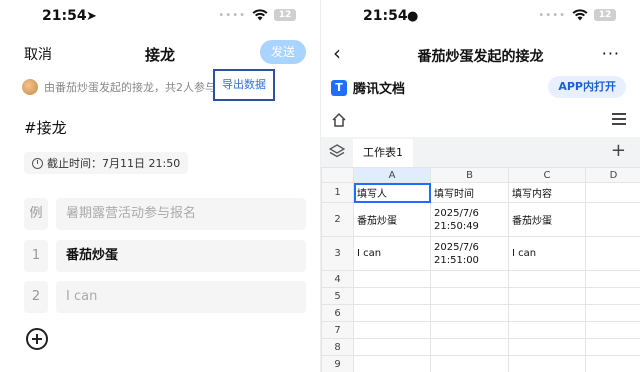 The width and height of the screenshot is (640, 372). I want to click on row-header: 9, so click(337, 363).